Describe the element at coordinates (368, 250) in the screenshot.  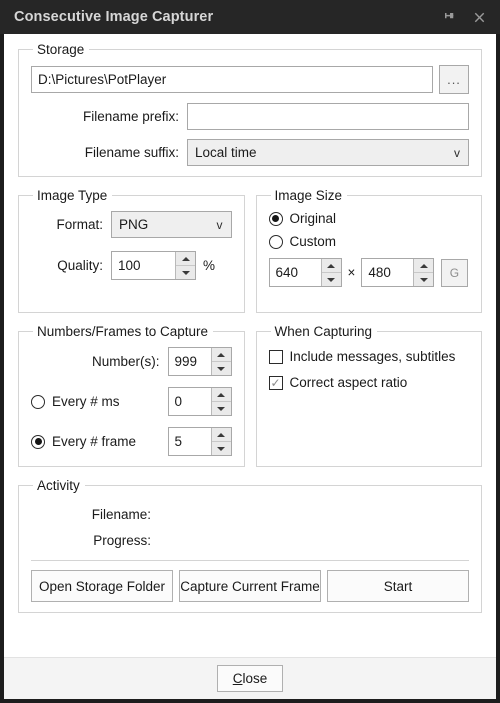
I see `image-size-group: Image Size Original Custom 640 × 480 G` at that location.